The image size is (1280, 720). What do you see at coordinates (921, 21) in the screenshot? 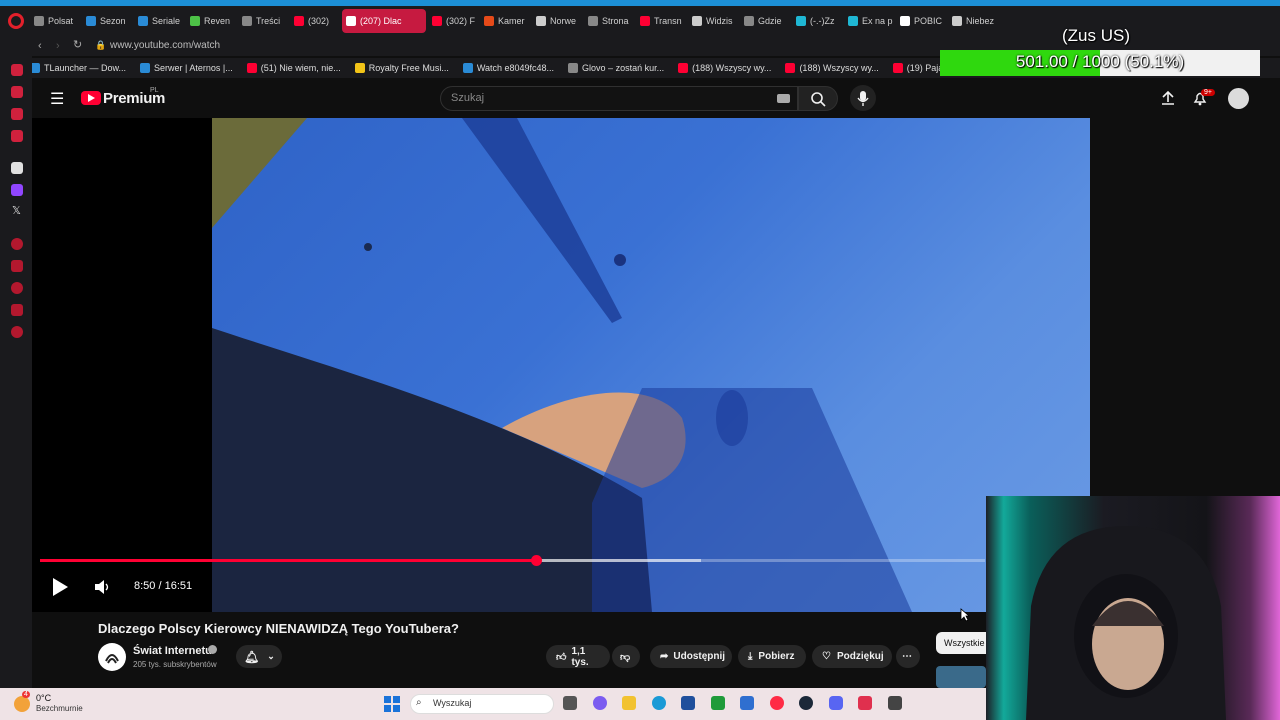
I see `tab-item: POBIC` at bounding box center [921, 21].